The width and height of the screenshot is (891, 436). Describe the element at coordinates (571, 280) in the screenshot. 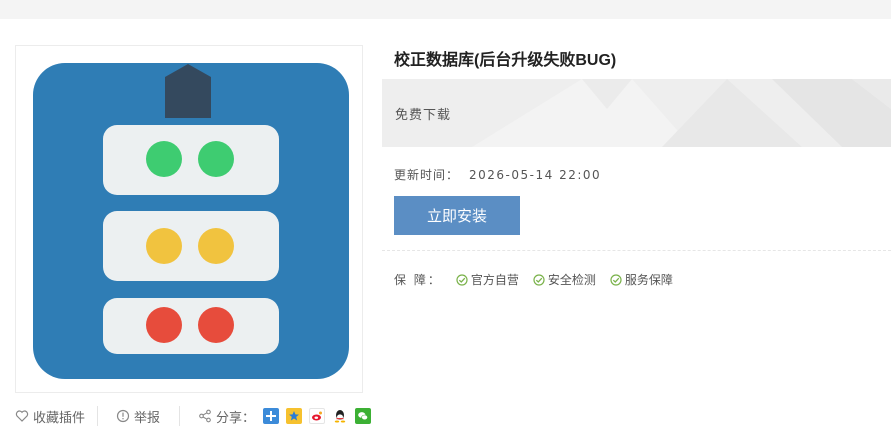

I see `guarantee-item-label: 安全检测` at that location.